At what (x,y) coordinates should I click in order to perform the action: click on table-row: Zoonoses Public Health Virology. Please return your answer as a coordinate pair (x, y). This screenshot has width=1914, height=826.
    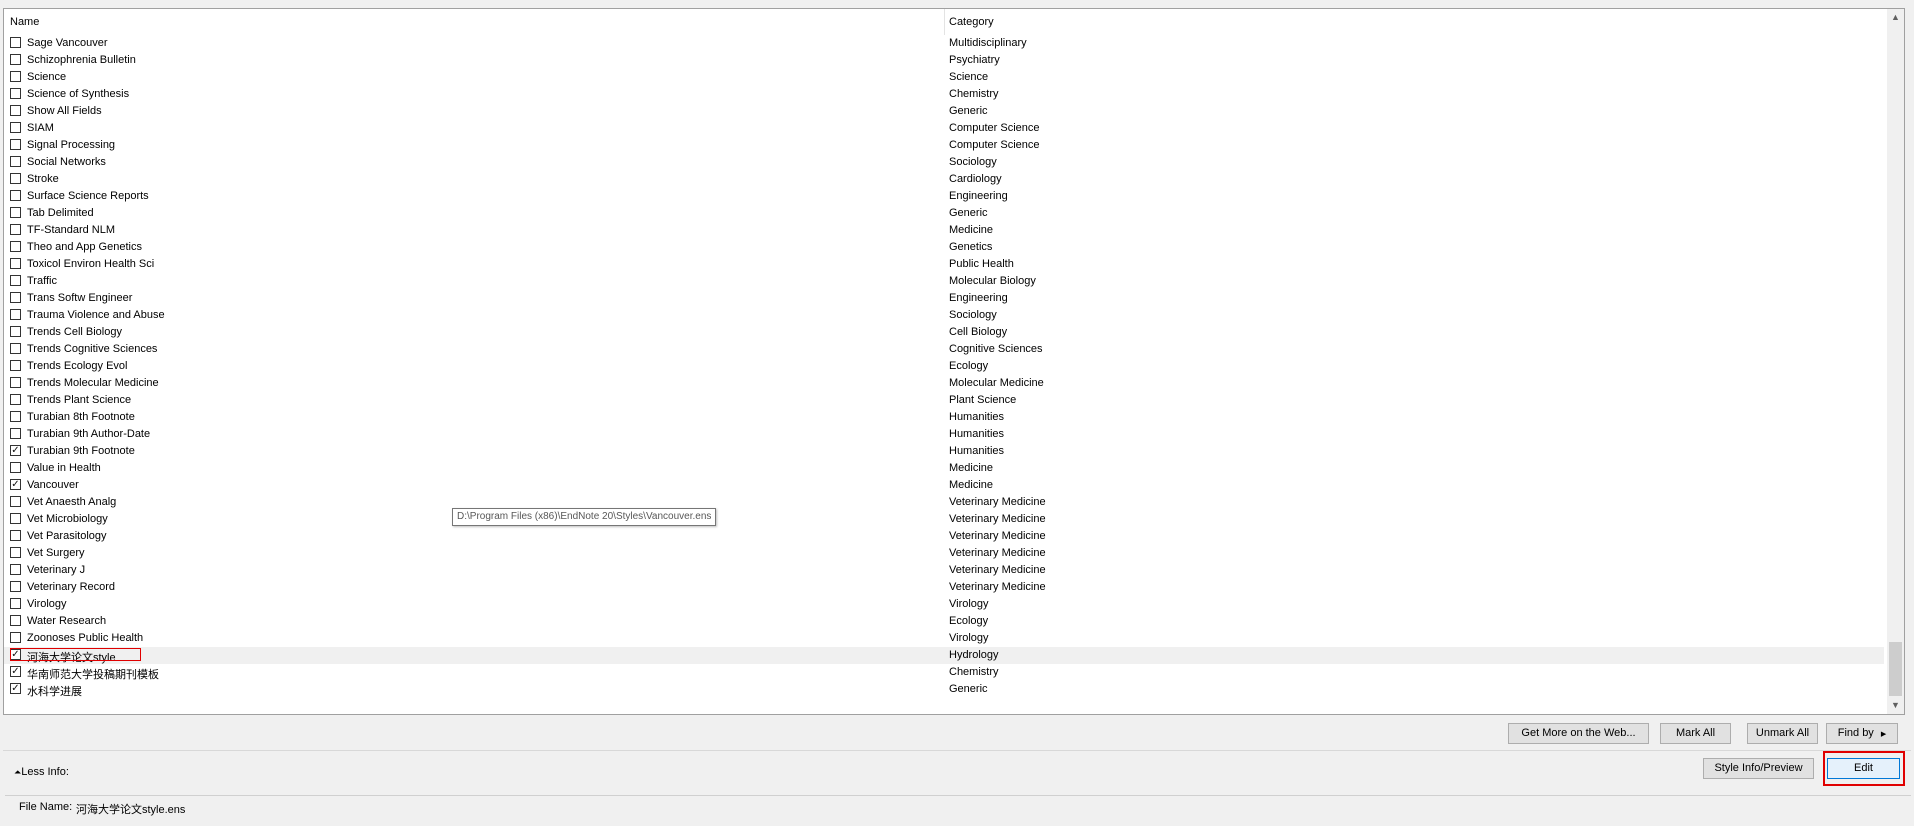
    Looking at the image, I should click on (944, 638).